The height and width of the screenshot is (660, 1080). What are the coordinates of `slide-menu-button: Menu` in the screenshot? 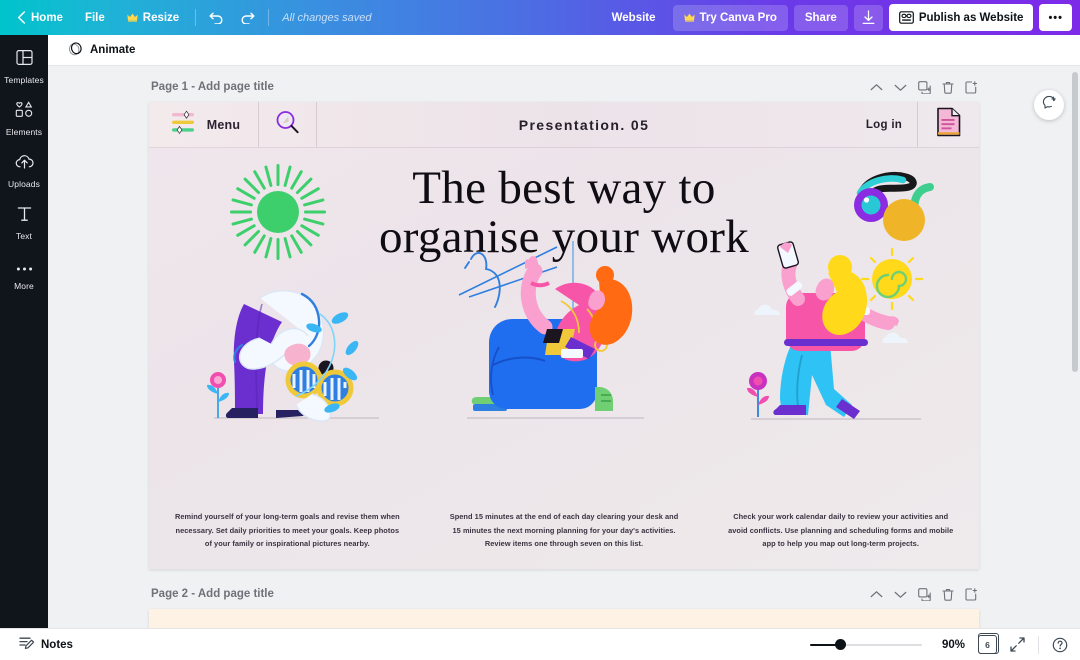 It's located at (204, 124).